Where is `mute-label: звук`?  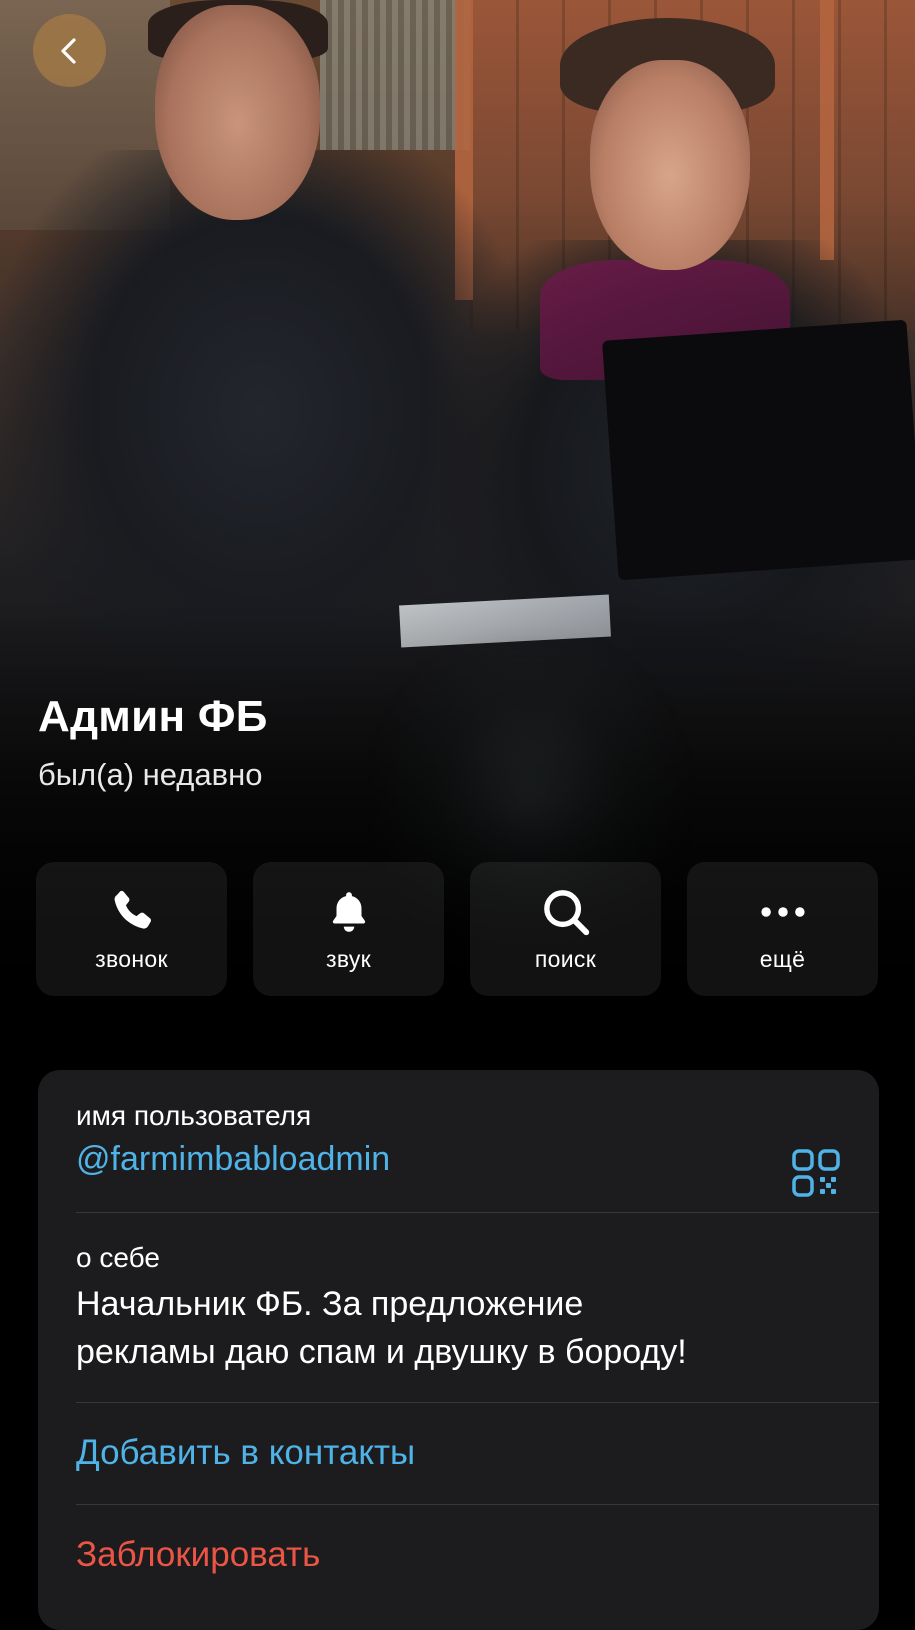 mute-label: звук is located at coordinates (348, 959).